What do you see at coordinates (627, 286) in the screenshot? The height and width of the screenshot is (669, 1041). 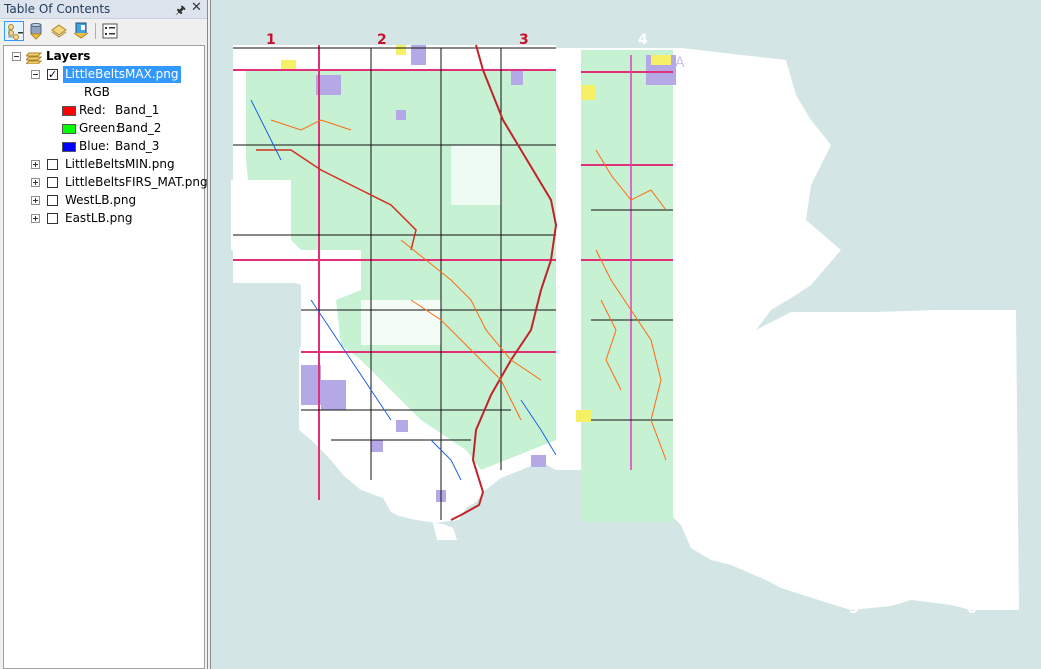 I see `east-strip-forest` at bounding box center [627, 286].